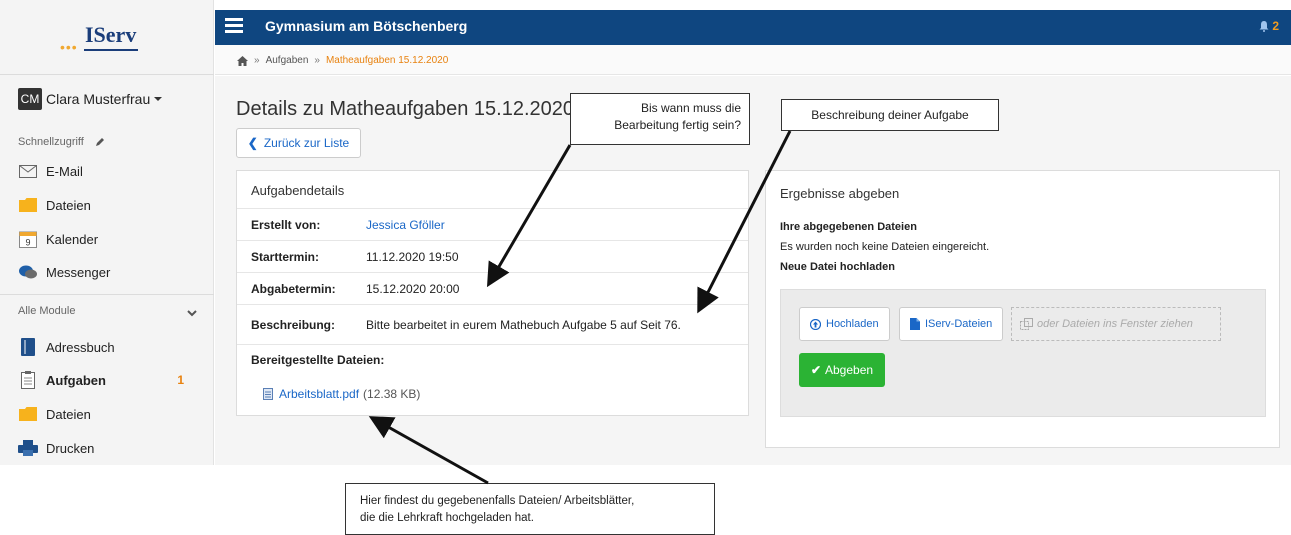 This screenshot has height=535, width=1291. I want to click on top-navigation-bar: Gymnasium am Bötschenberg 2, so click(753, 27).